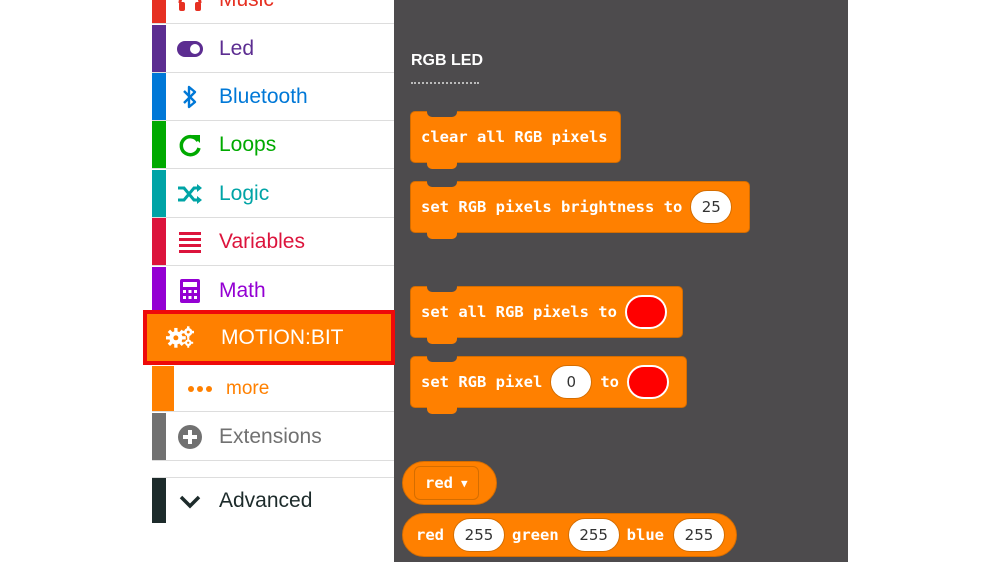 Image resolution: width=1000 pixels, height=562 pixels. I want to click on category-bluetooth: Bluetooth, so click(273, 97).